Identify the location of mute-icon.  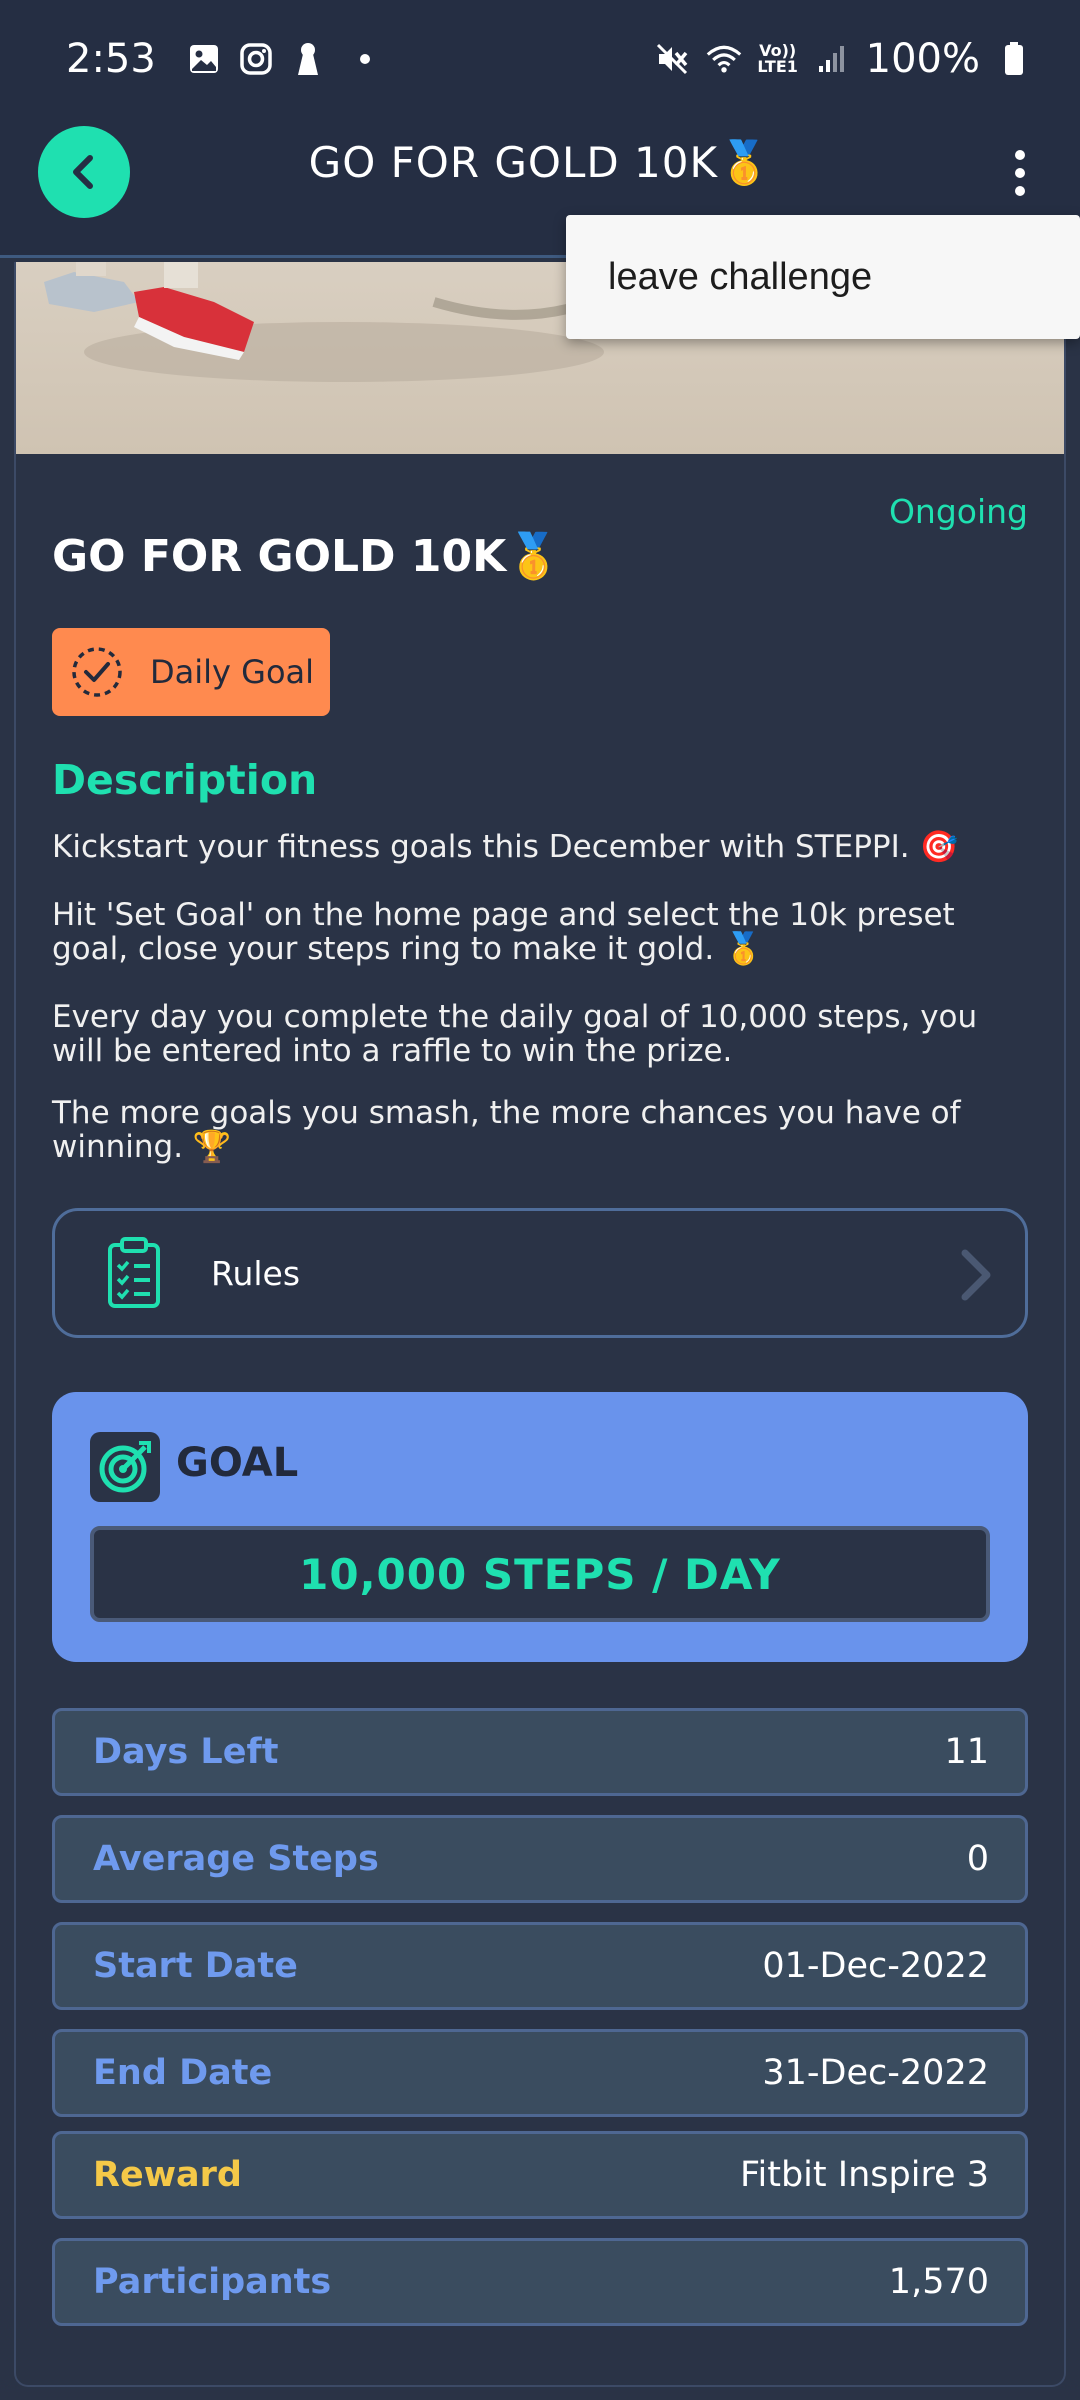
(672, 59).